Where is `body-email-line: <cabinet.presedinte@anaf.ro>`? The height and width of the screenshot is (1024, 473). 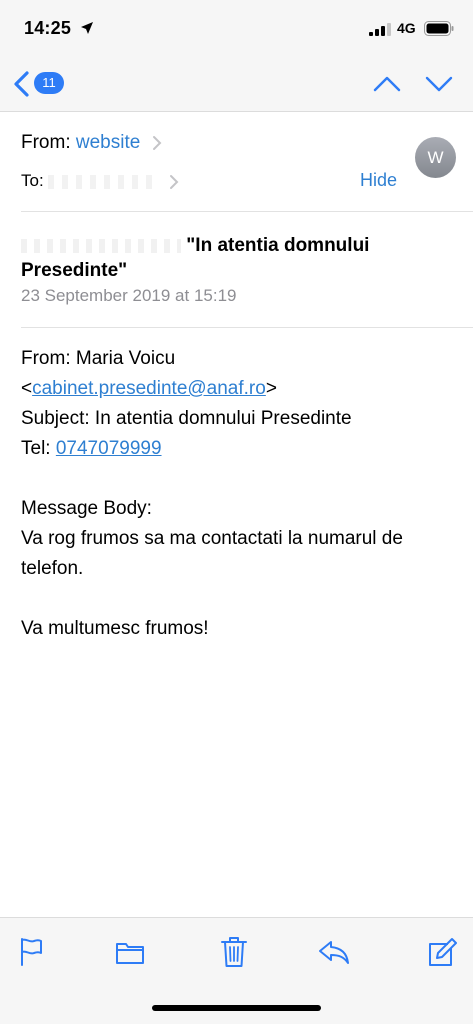 body-email-line: <cabinet.presedinte@anaf.ro> is located at coordinates (241, 389).